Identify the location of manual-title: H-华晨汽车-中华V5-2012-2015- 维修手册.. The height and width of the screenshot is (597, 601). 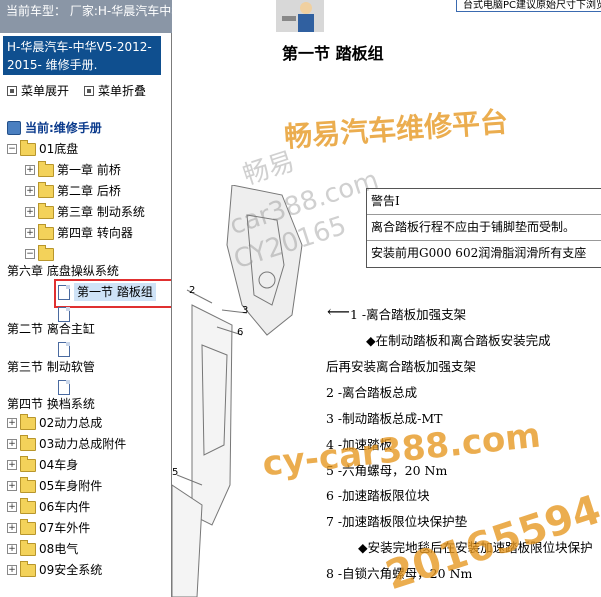
(82, 55).